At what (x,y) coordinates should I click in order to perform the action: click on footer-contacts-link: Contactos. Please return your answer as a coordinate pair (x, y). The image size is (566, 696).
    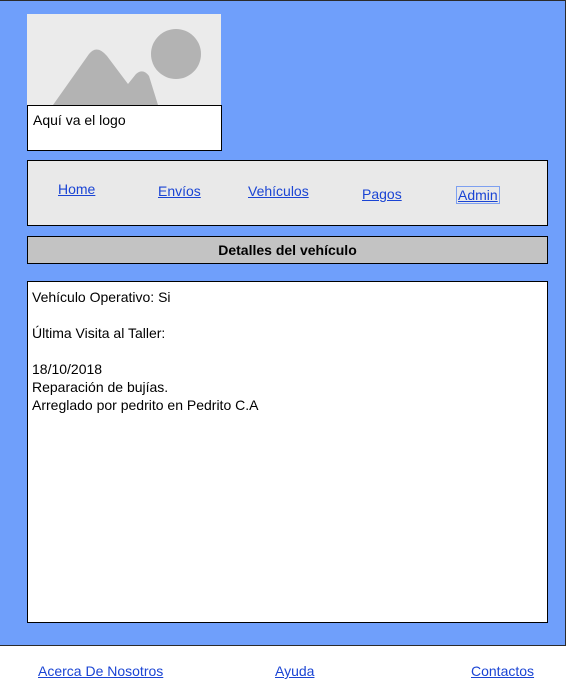
    Looking at the image, I should click on (502, 671).